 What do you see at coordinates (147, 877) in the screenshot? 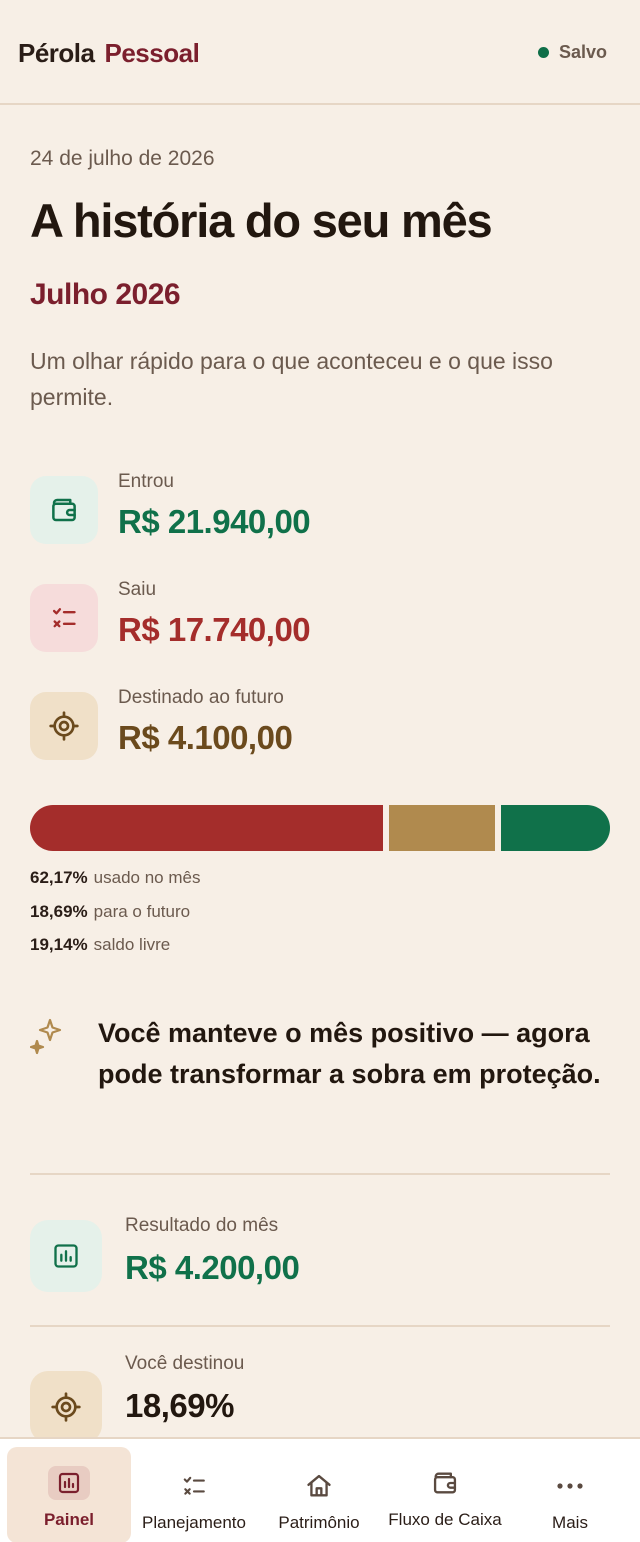
I see `legend-used-label: usado no mês` at bounding box center [147, 877].